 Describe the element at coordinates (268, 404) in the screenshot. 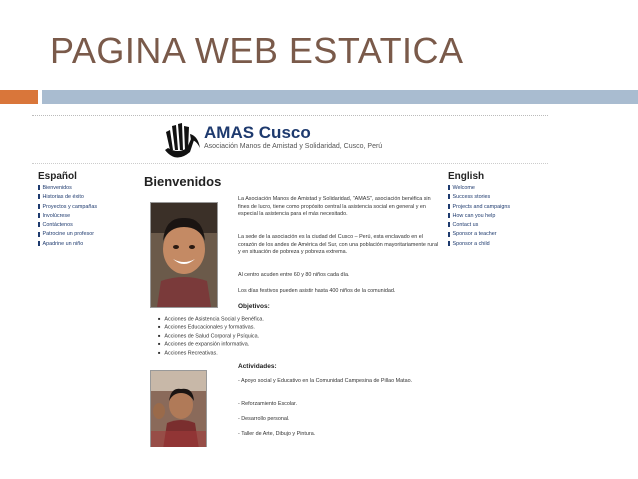

I see `activity-text: - Reforzamiento Escolar.` at that location.